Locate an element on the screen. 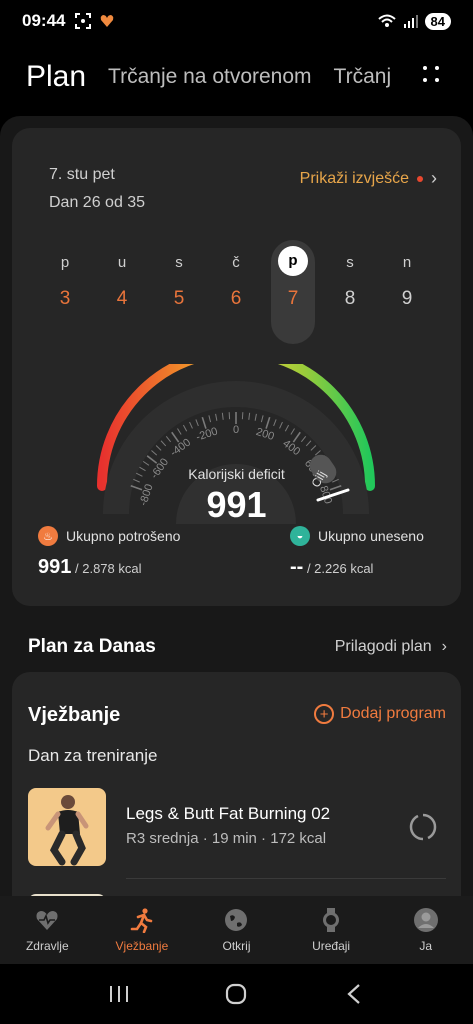  back-button is located at coordinates (354, 994).